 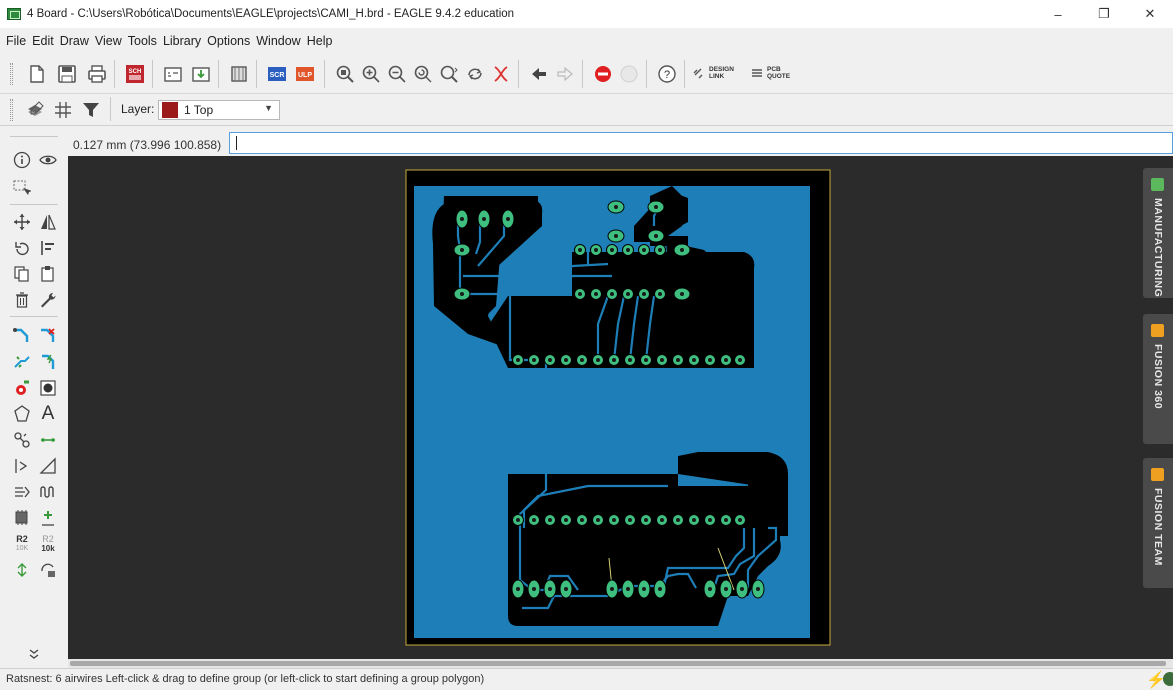 What do you see at coordinates (449, 74) in the screenshot?
I see `zoom-select-icon` at bounding box center [449, 74].